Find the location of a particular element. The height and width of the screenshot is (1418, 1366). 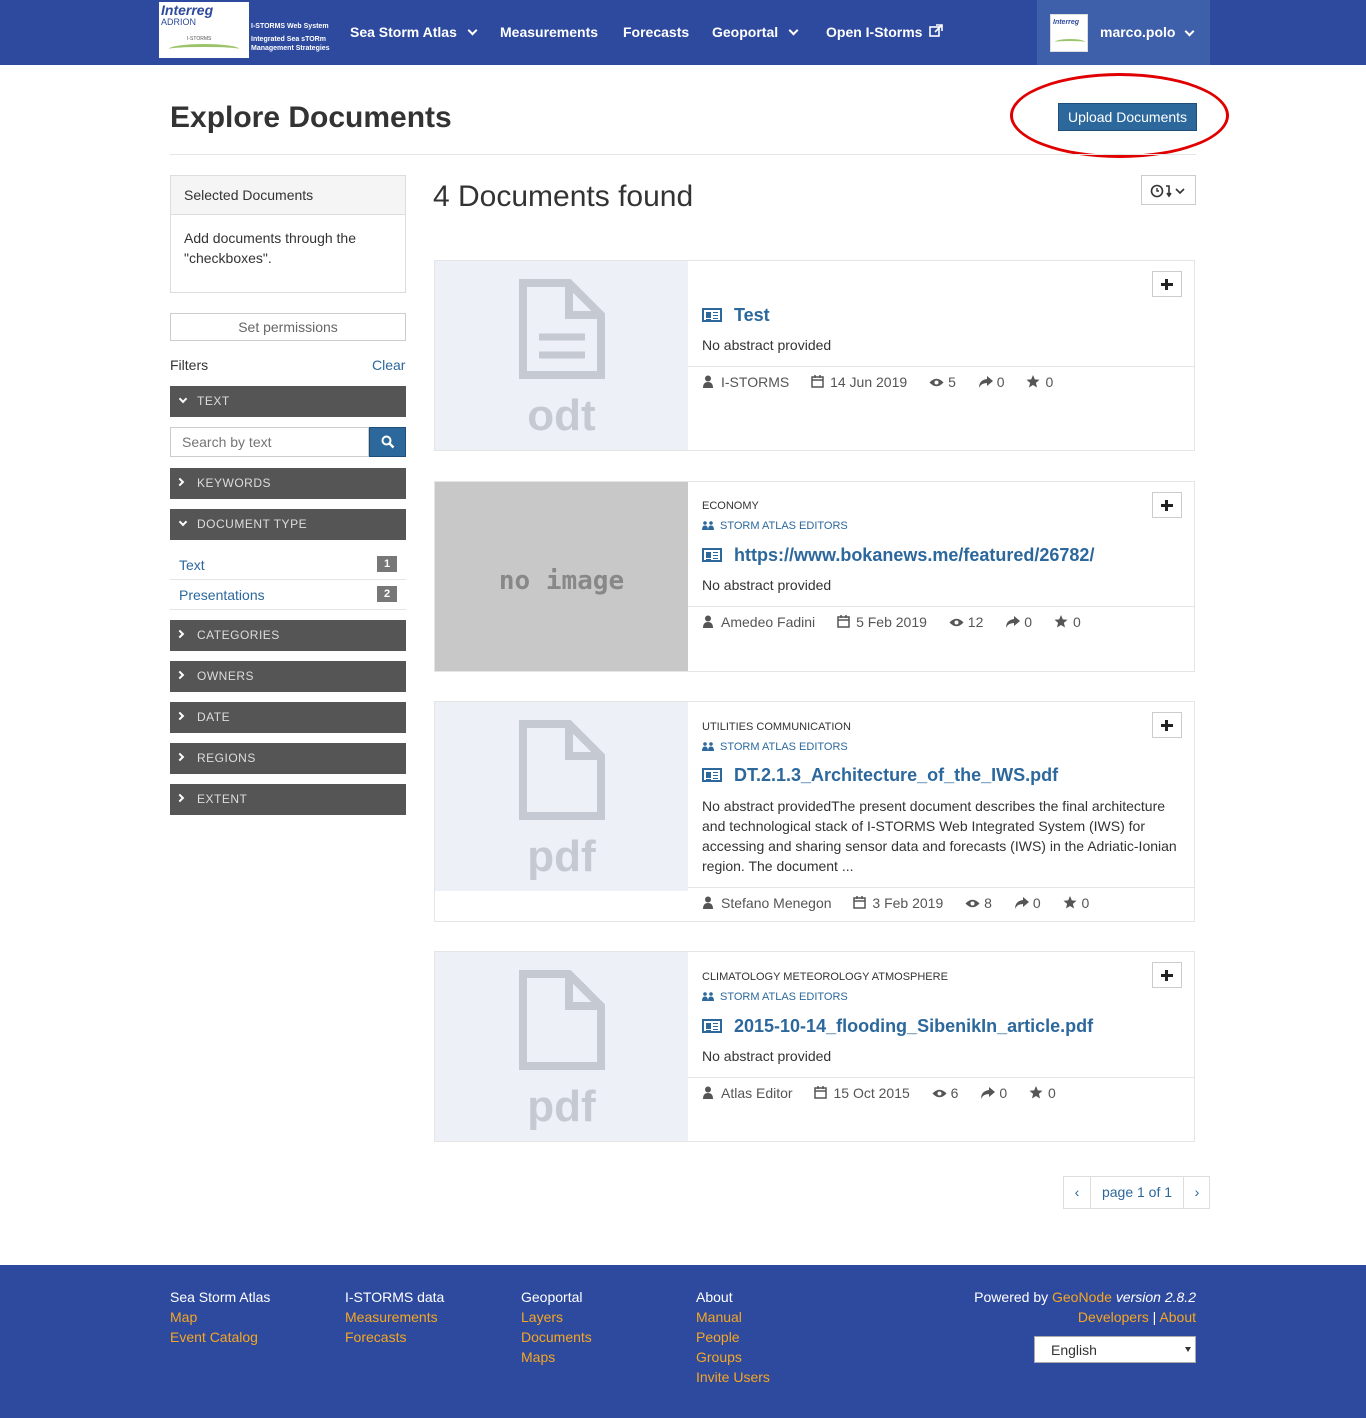

nav-sea-storm-atlas: Sea Storm Atlas is located at coordinates (414, 32).